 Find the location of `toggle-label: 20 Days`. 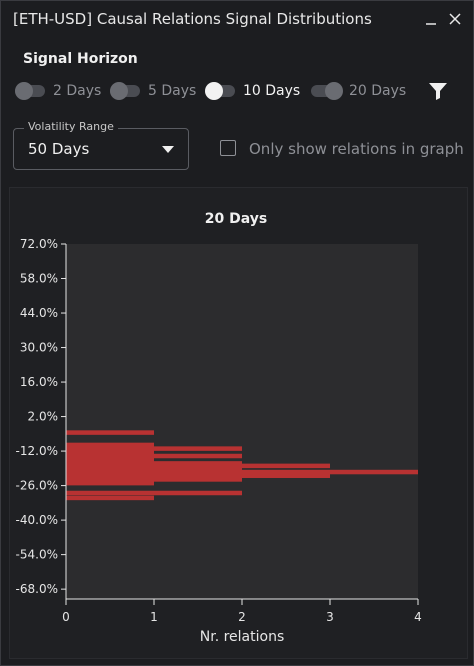

toggle-label: 20 Days is located at coordinates (378, 91).